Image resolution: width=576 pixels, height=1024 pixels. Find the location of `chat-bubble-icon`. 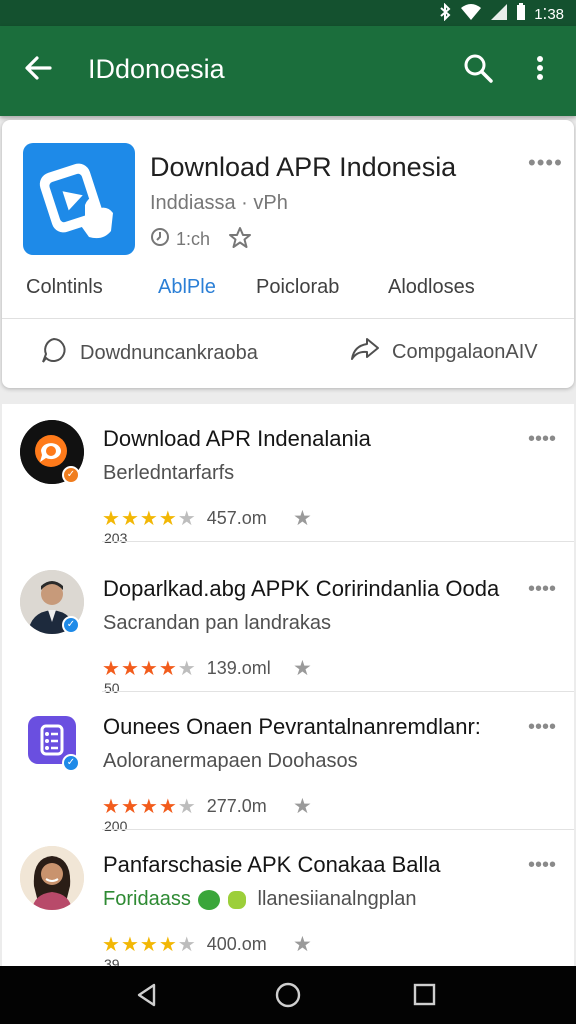

chat-bubble-icon is located at coordinates (54, 353).